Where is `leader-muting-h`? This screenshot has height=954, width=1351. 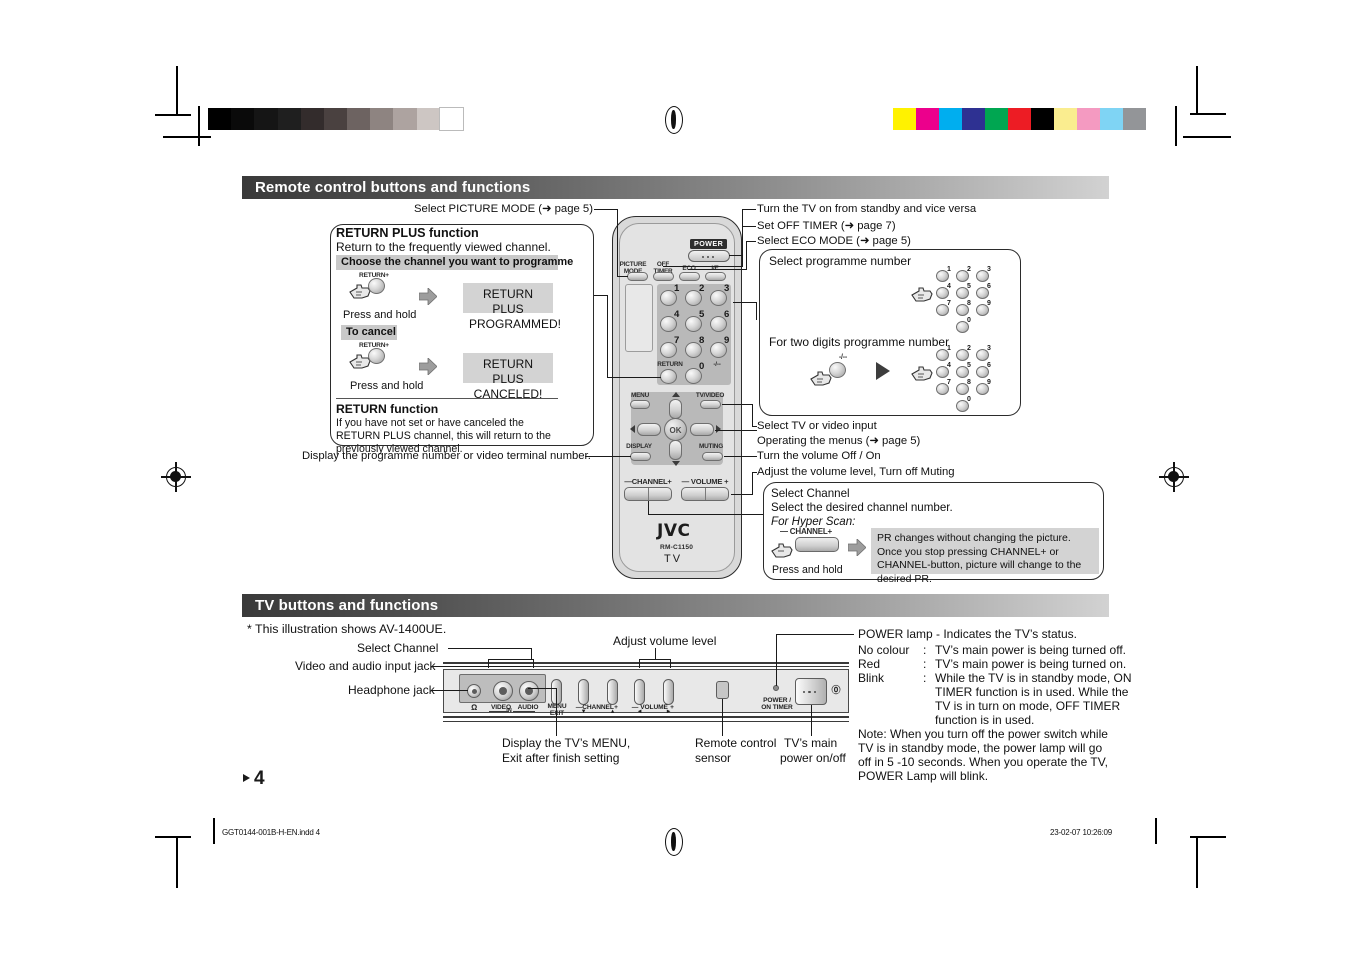
leader-muting-h is located at coordinates (740, 456).